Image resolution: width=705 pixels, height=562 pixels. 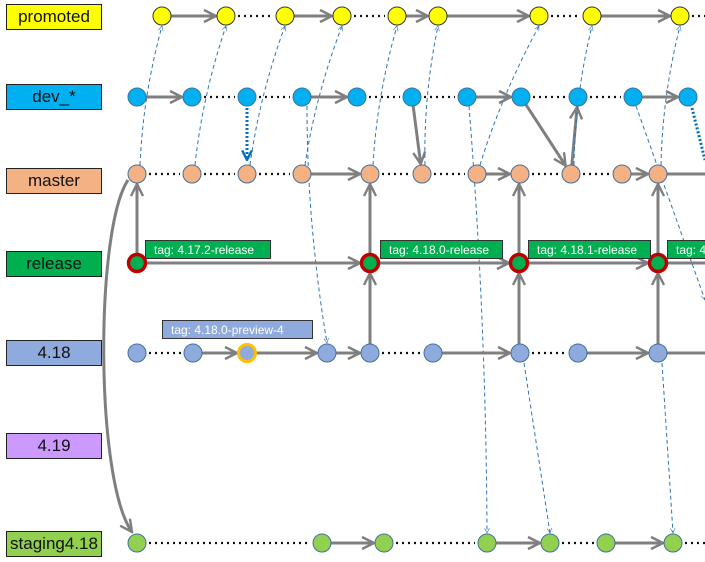 I want to click on branch-label-master: master, so click(x=54, y=181).